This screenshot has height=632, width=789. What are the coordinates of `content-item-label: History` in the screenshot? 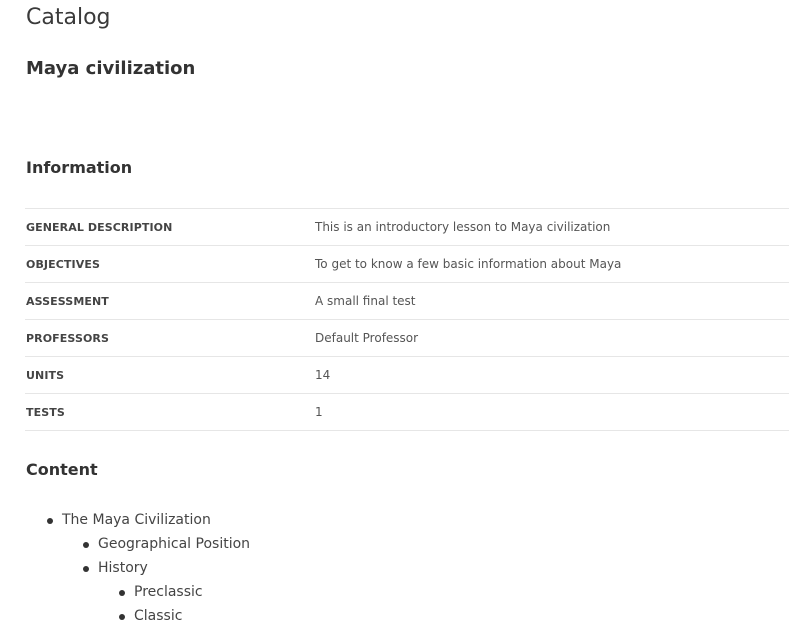 It's located at (123, 568).